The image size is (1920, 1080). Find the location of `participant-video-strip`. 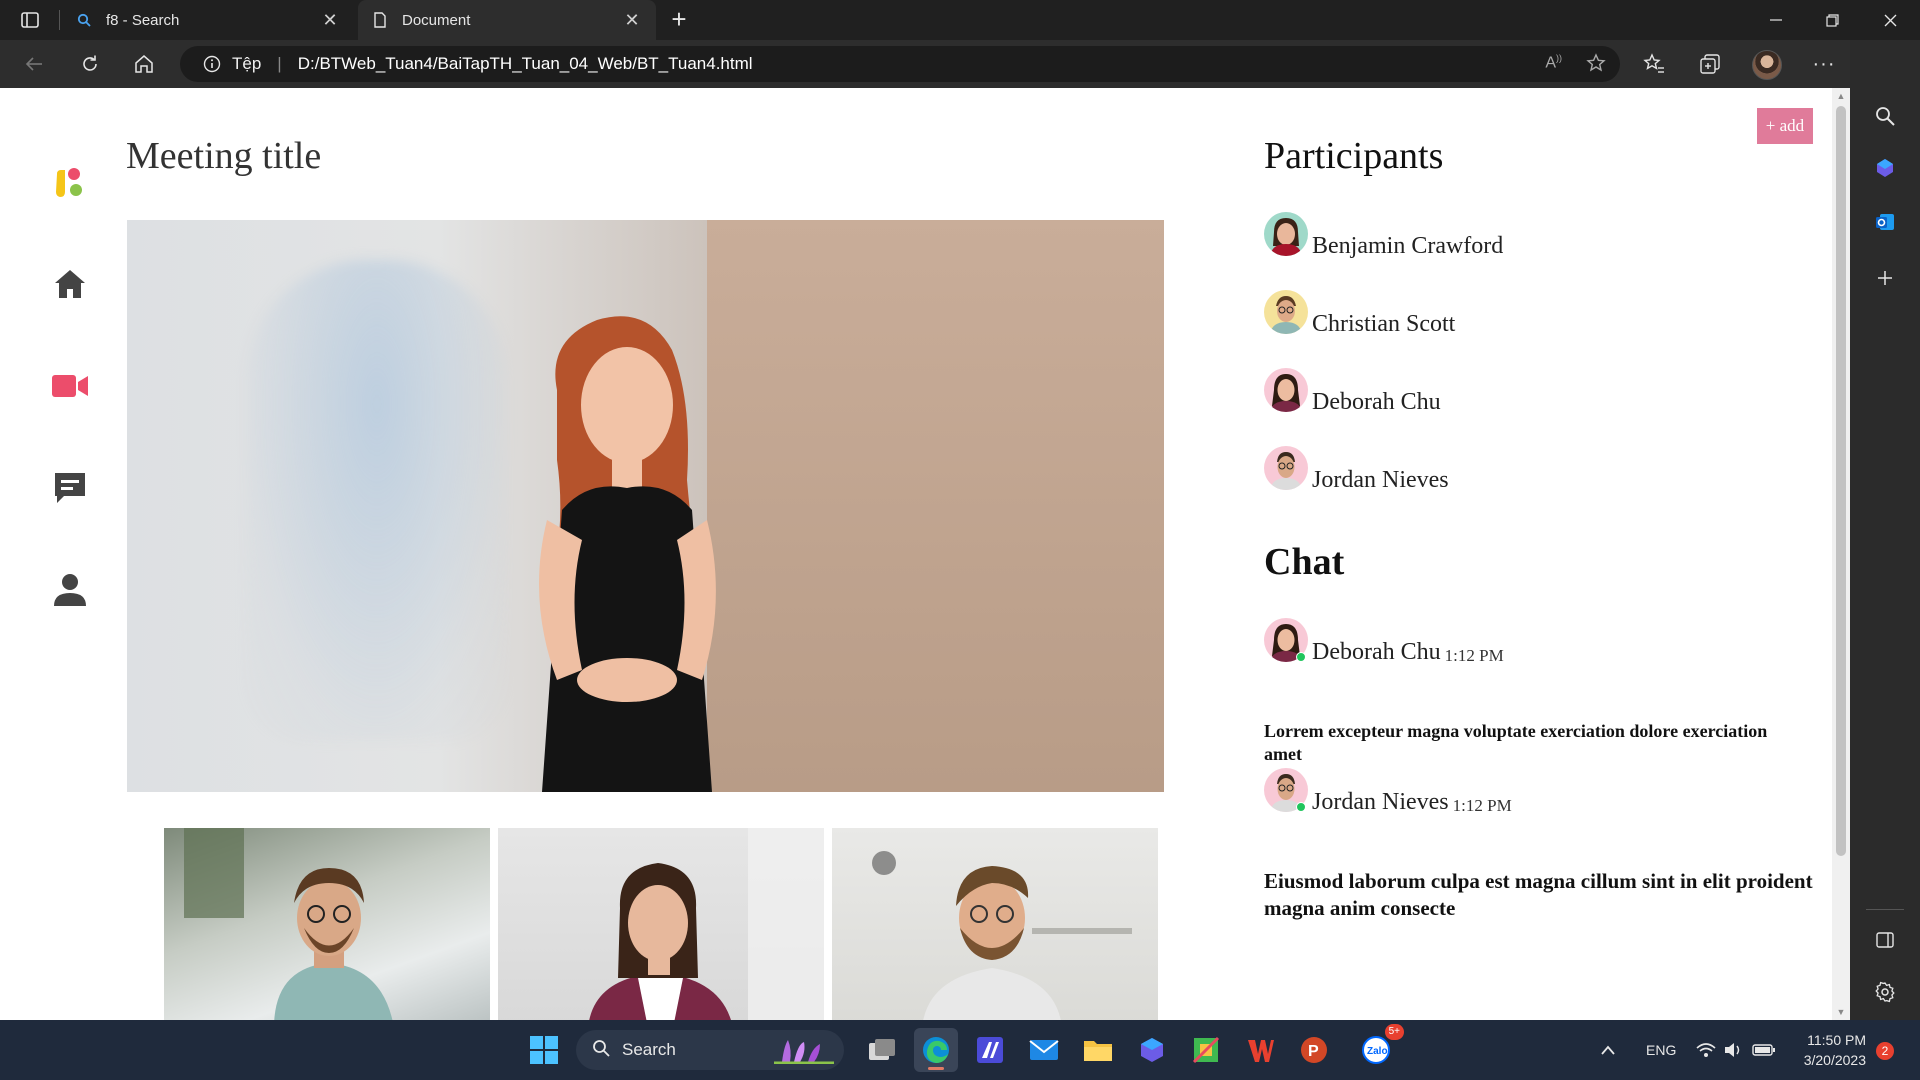

participant-video-strip is located at coordinates (661, 924).